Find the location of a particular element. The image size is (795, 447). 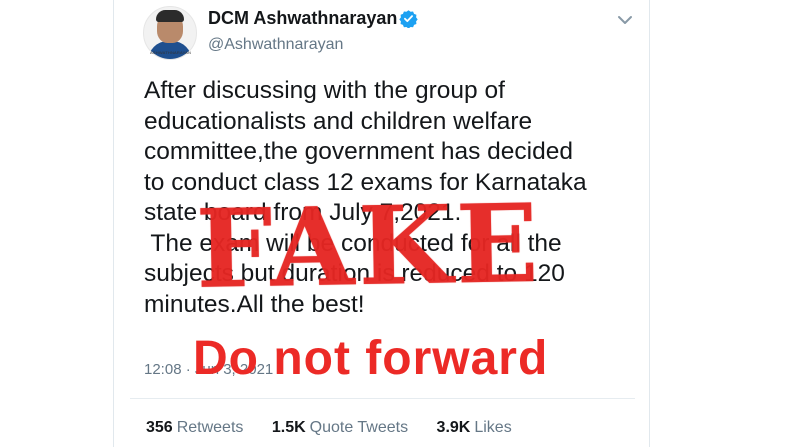

fake-stamp: FAKE is located at coordinates (369, 247).